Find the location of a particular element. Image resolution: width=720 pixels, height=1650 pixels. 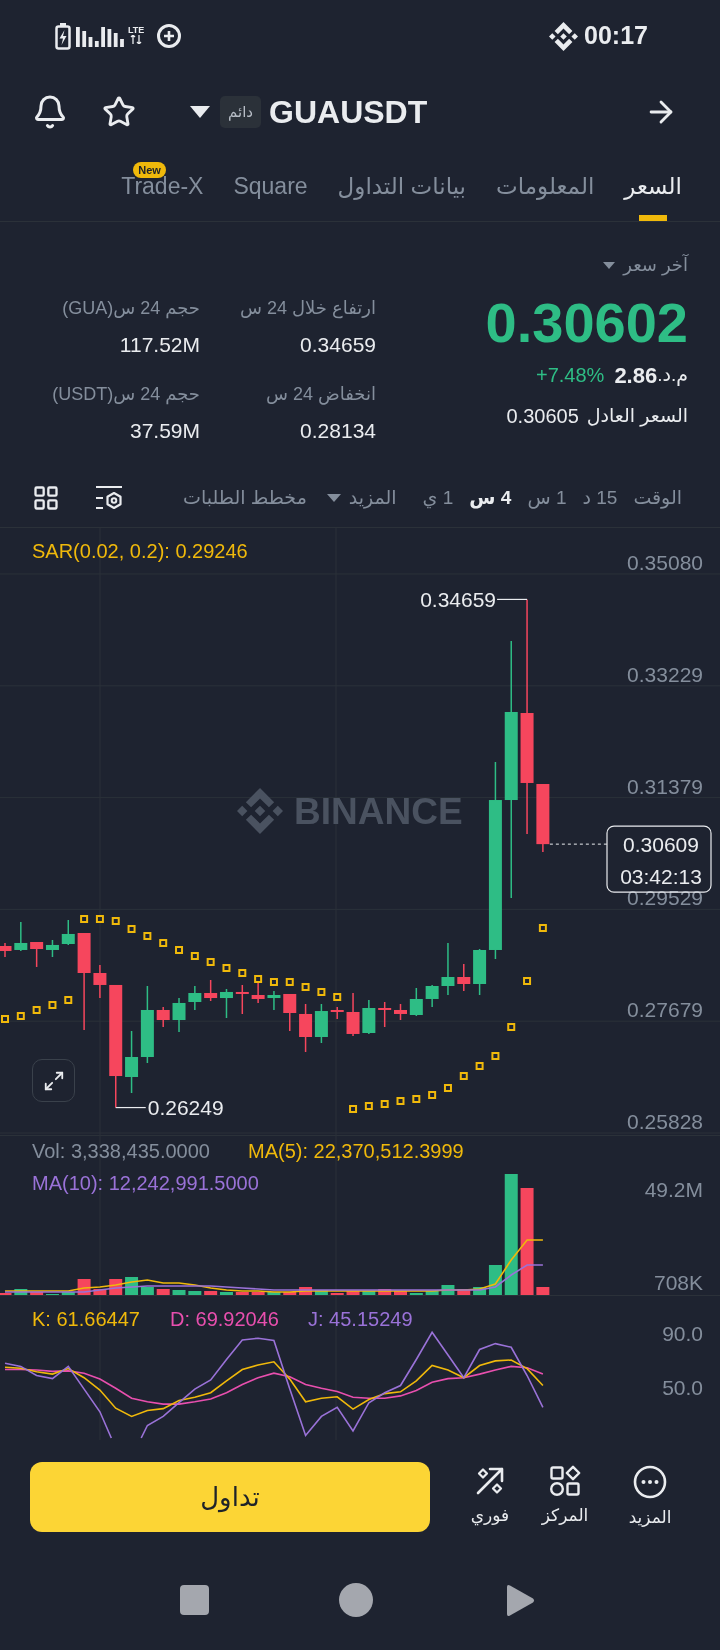

triangle-nav-icon is located at coordinates (520, 1600).